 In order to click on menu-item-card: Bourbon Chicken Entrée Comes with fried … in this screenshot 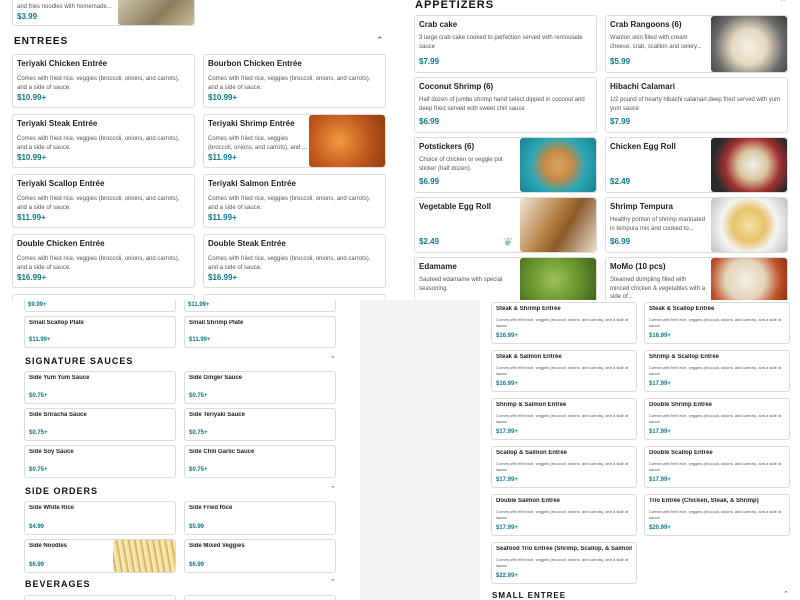, I will do `click(294, 81)`.